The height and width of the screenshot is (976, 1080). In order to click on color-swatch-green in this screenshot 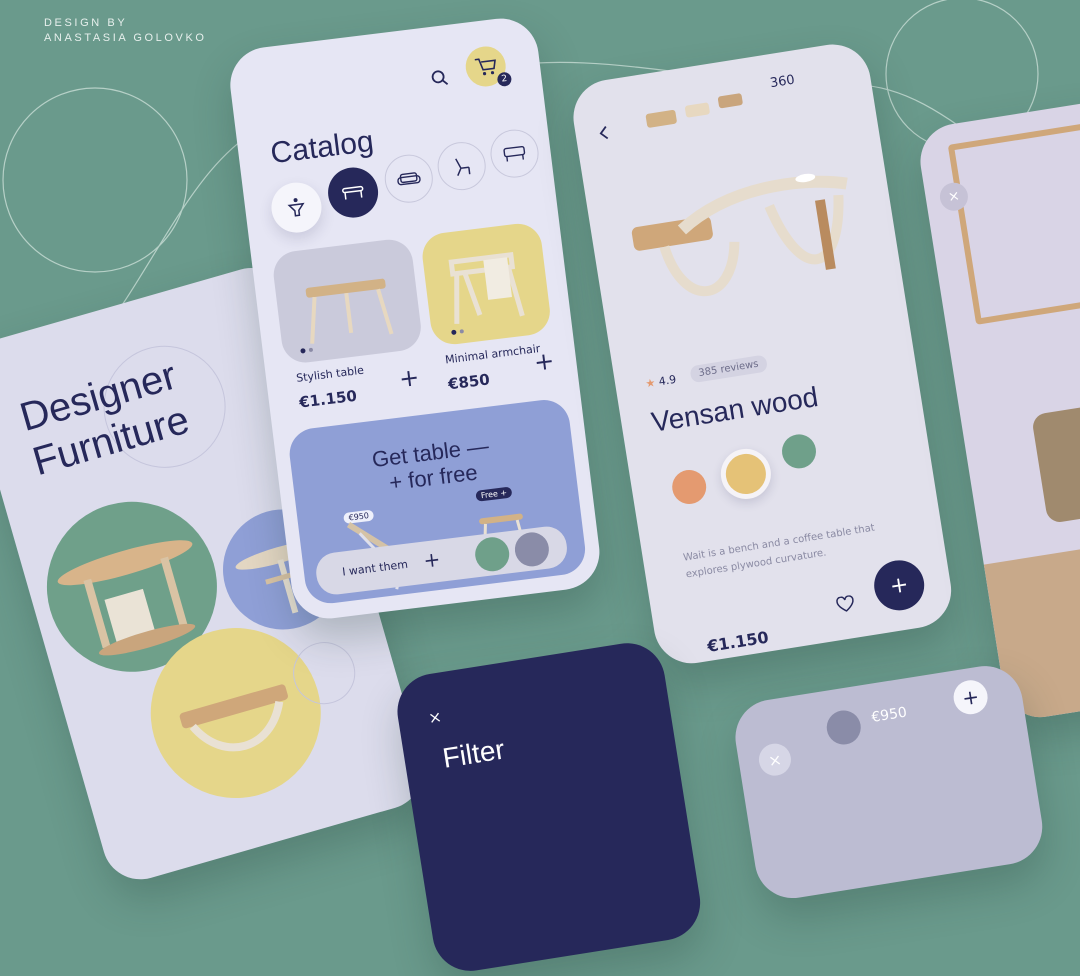, I will do `click(799, 451)`.